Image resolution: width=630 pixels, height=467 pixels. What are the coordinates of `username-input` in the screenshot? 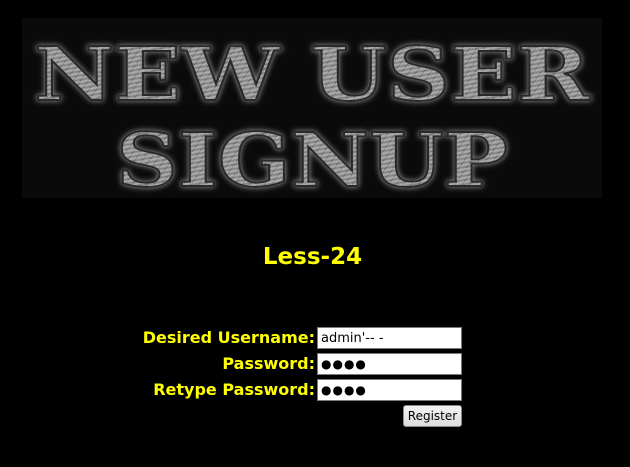 It's located at (389, 338).